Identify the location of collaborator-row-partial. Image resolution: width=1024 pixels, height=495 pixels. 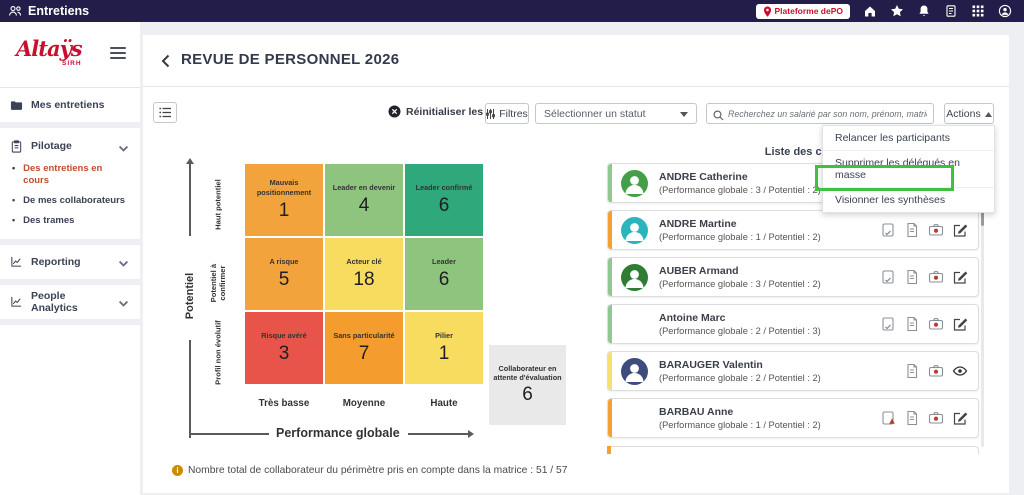
(793, 450).